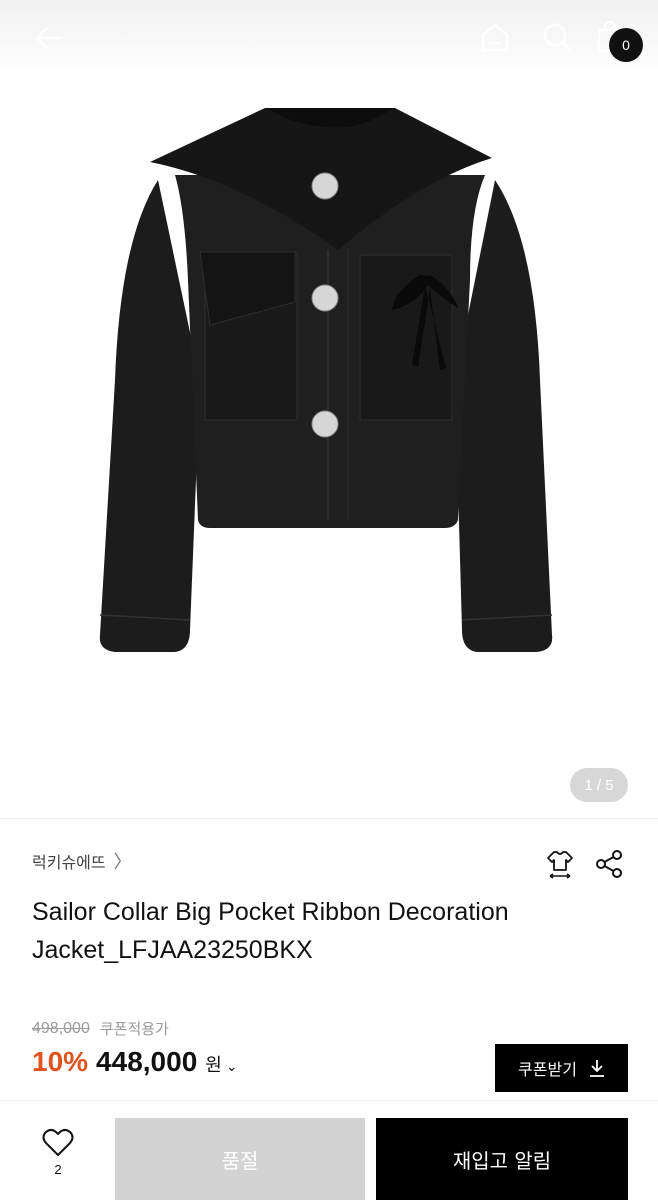  Describe the element at coordinates (58, 1160) in the screenshot. I see `like-button: 2` at that location.